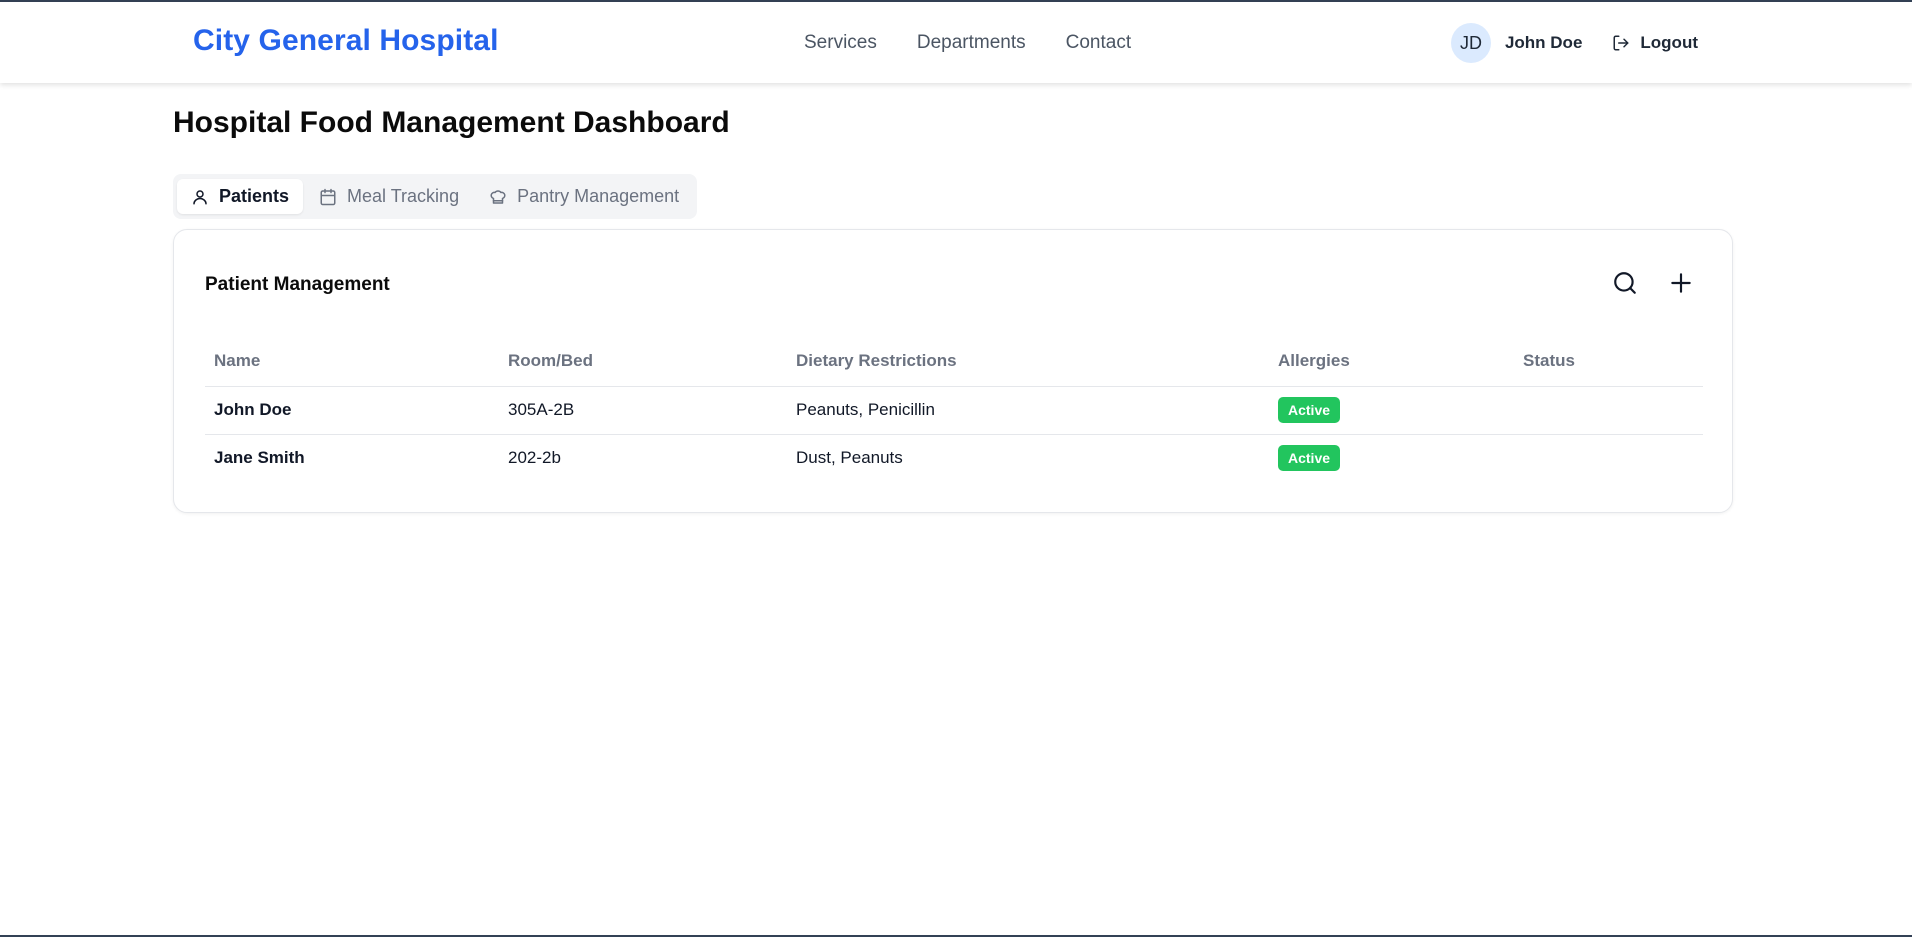 This screenshot has height=937, width=1912. Describe the element at coordinates (1543, 42) in the screenshot. I see `user-name: John Doe` at that location.